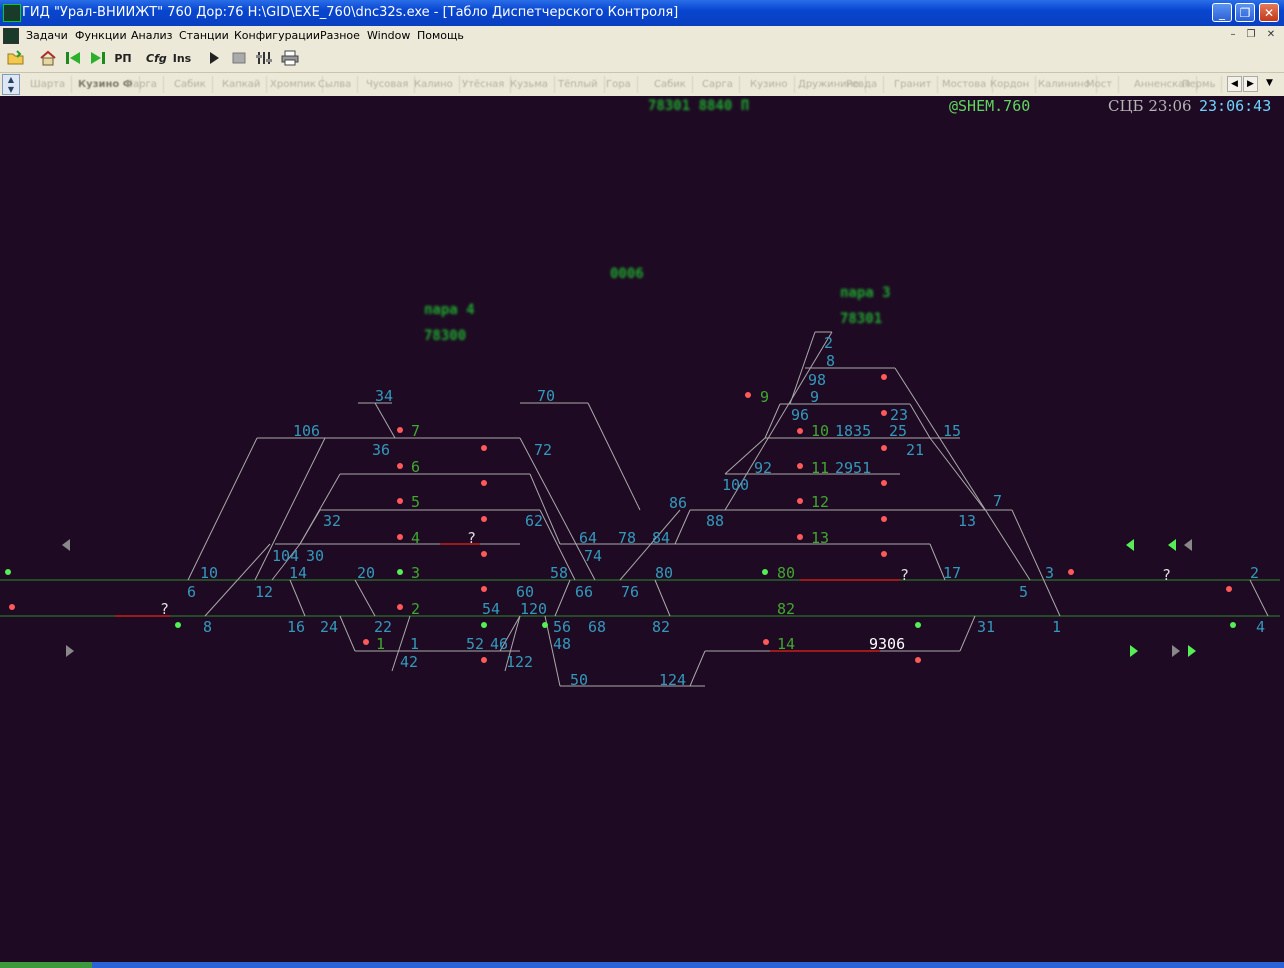 The width and height of the screenshot is (1284, 968). Describe the element at coordinates (1250, 84) in the screenshot. I see `tabs-next-icon: ▶` at that location.